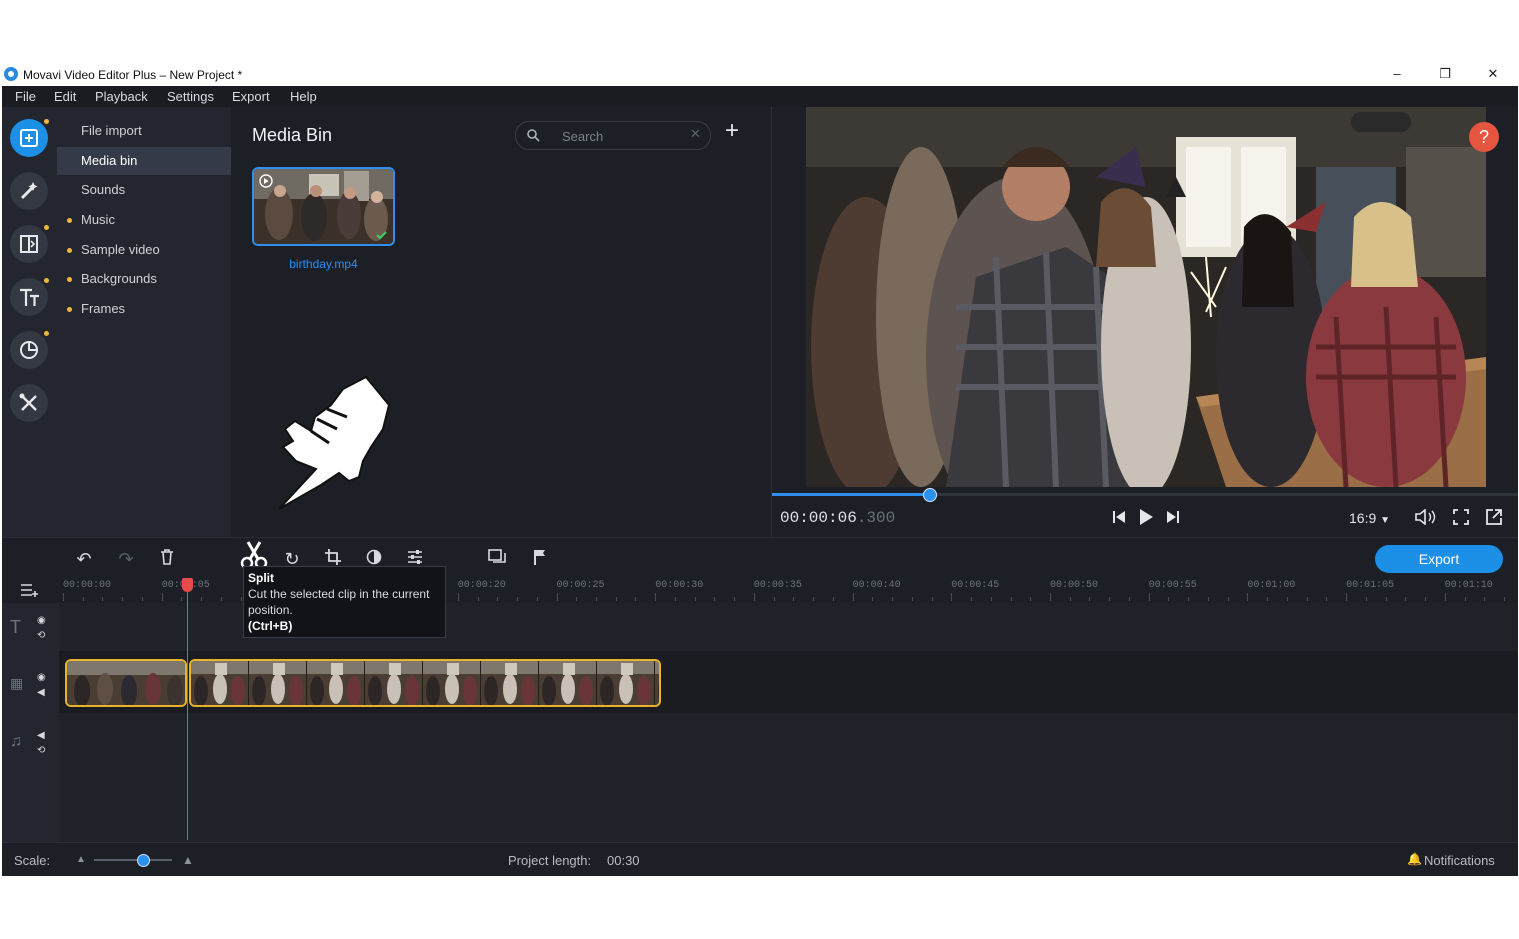 This screenshot has width=1519, height=939. Describe the element at coordinates (144, 190) in the screenshot. I see `nav-item-sounds: Sounds` at that location.